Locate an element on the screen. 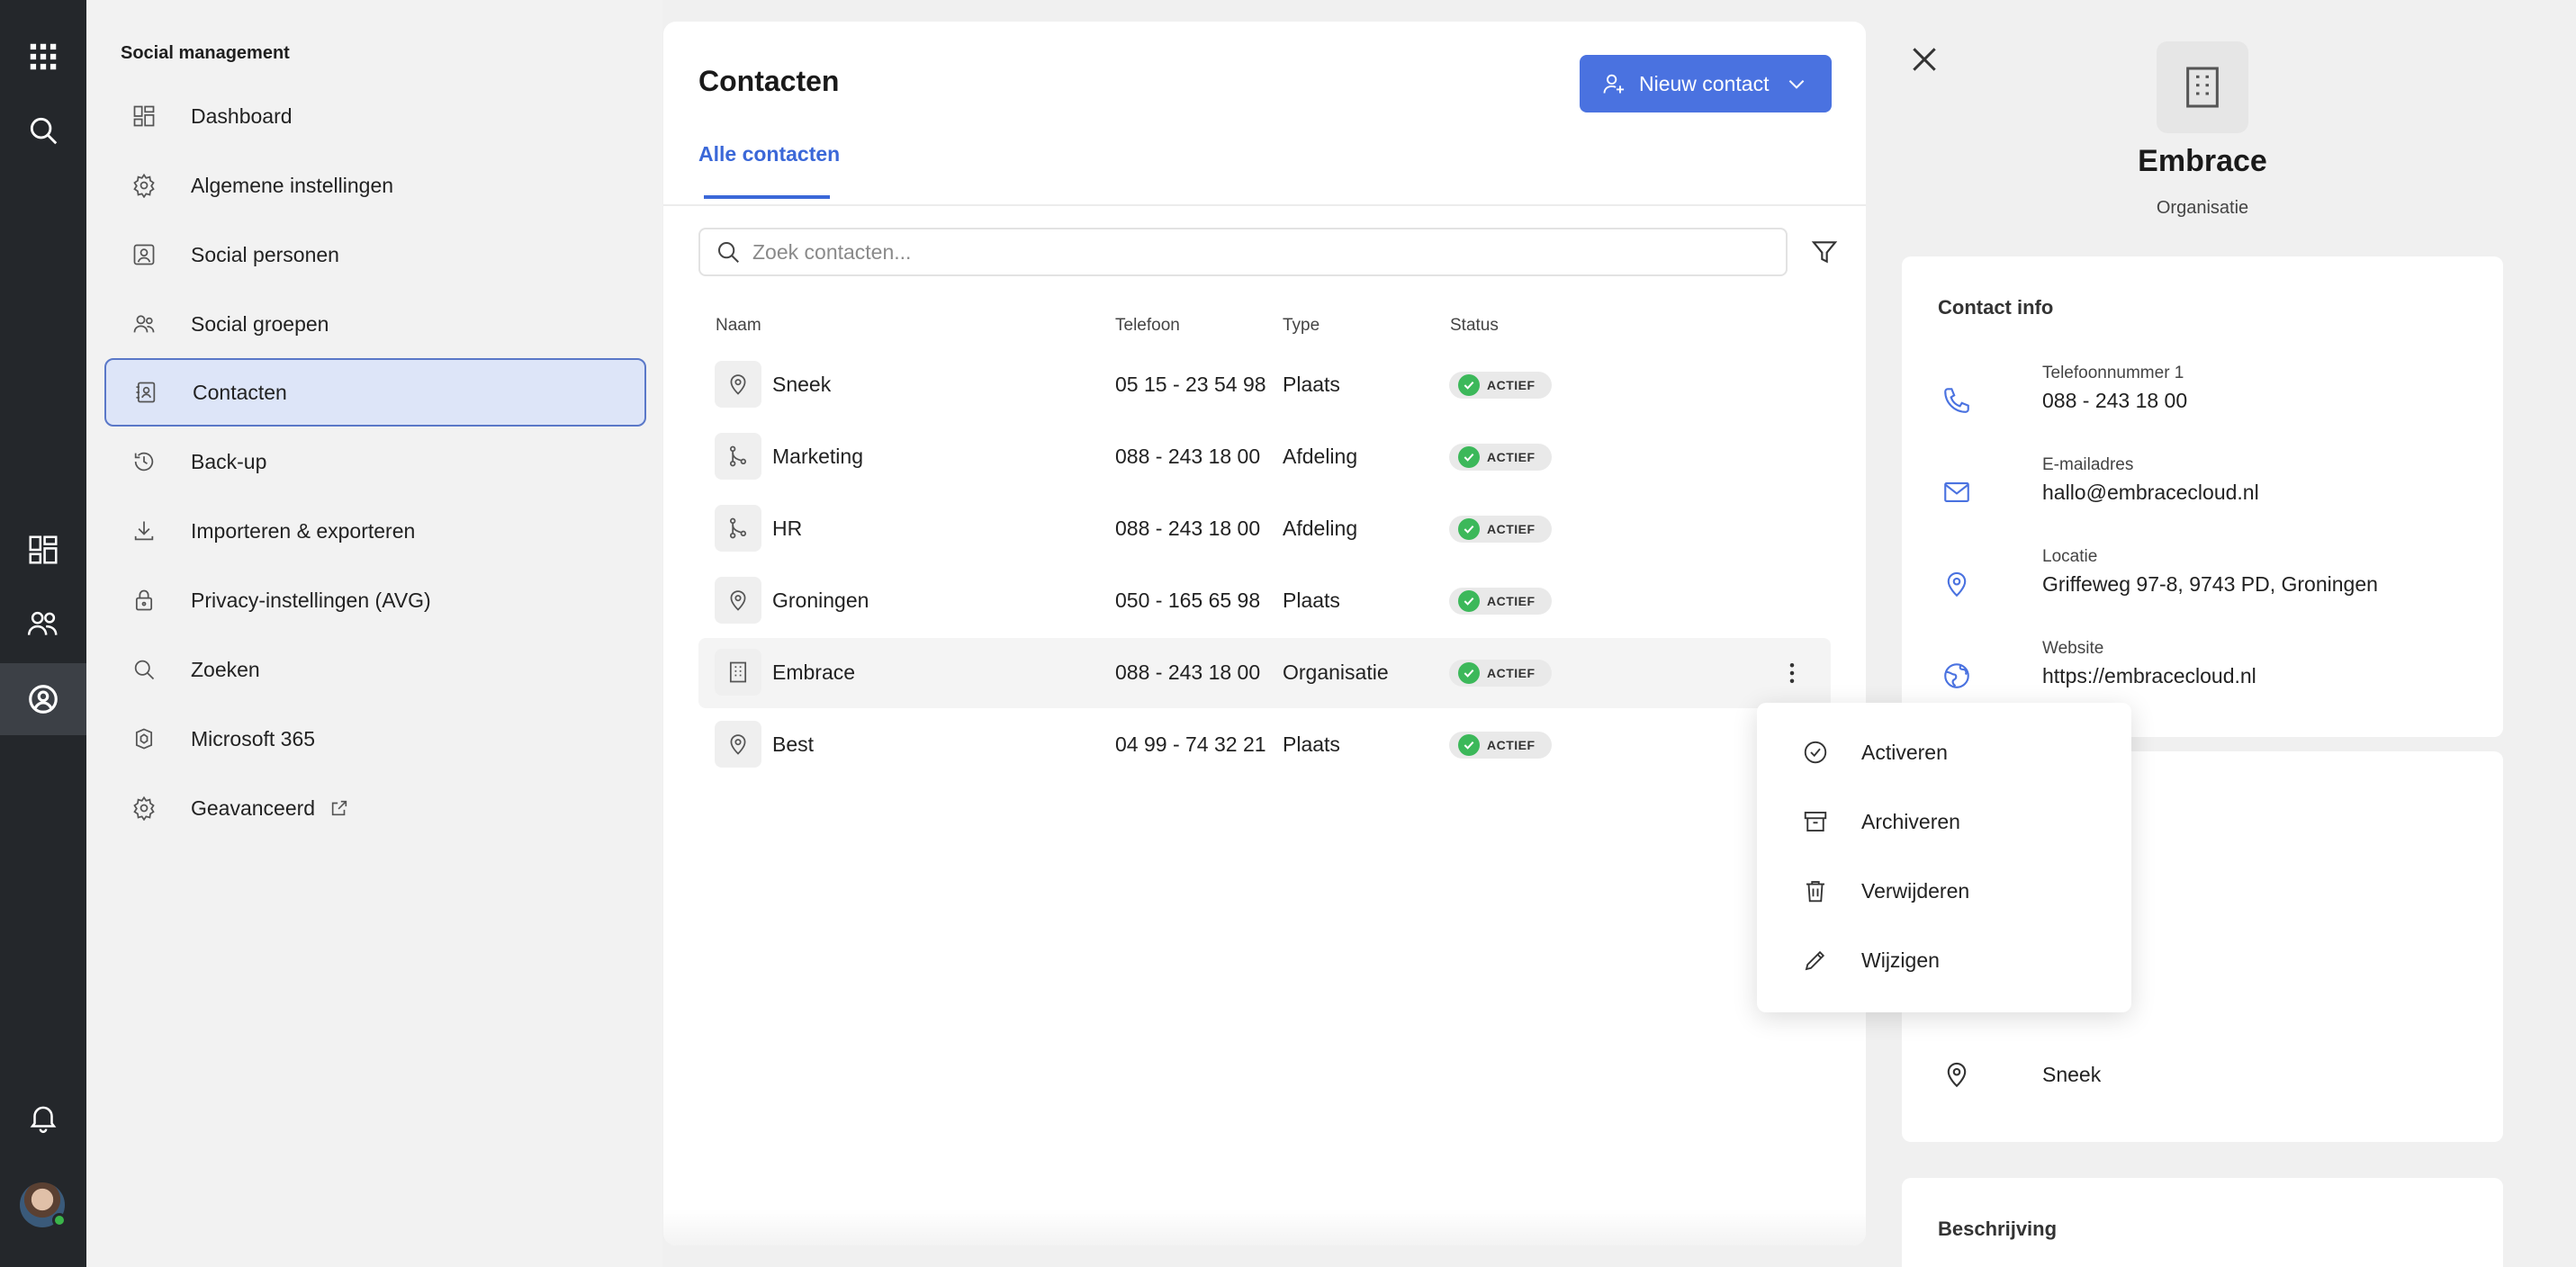  contact-name: Groningen is located at coordinates (820, 600).